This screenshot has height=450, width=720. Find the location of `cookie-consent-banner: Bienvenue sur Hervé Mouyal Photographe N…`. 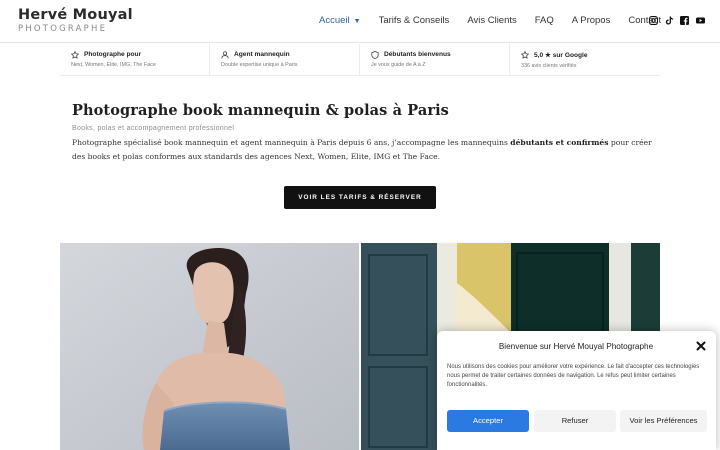

cookie-consent-banner: Bienvenue sur Hervé Mouyal Photographe N… is located at coordinates (576, 390).